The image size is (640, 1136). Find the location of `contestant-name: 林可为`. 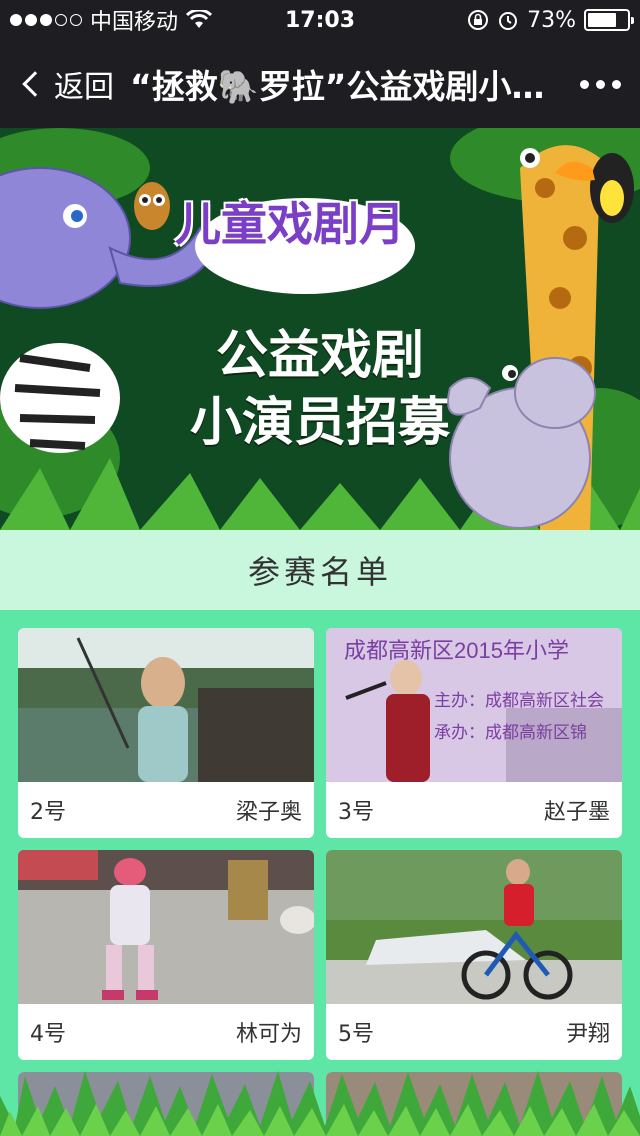

contestant-name: 林可为 is located at coordinates (268, 1034).